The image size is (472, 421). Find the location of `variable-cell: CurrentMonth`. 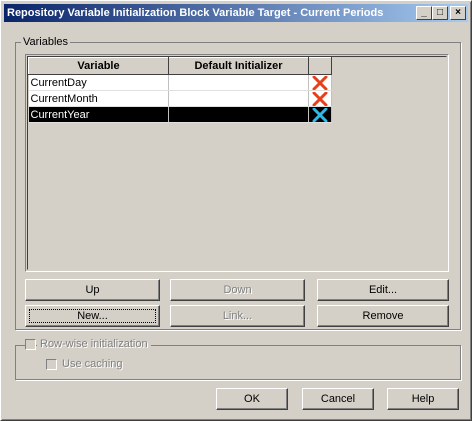

variable-cell: CurrentMonth is located at coordinates (98, 98).